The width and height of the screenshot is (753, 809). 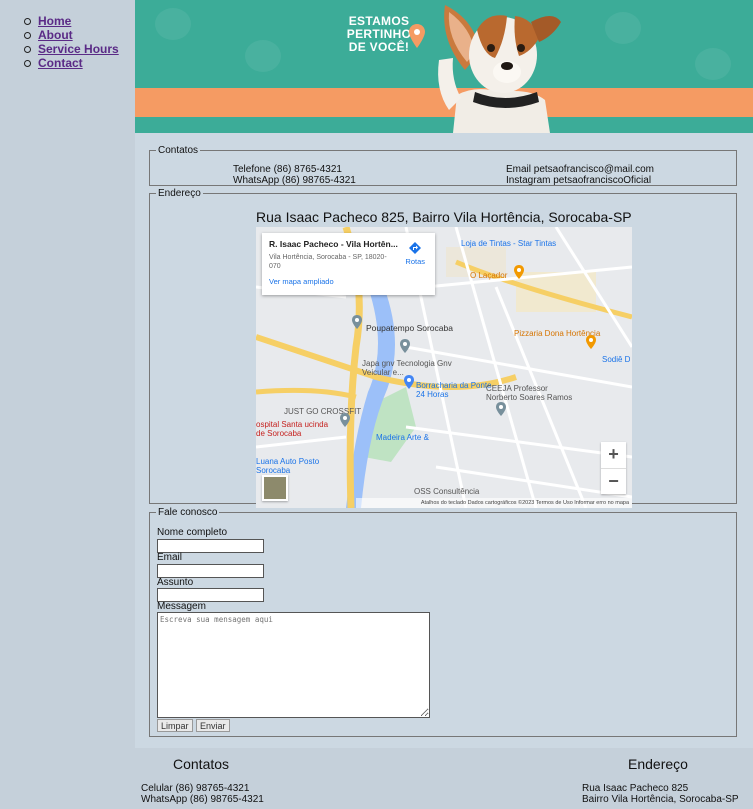 I want to click on zoom-out-button: −, so click(x=613, y=481).